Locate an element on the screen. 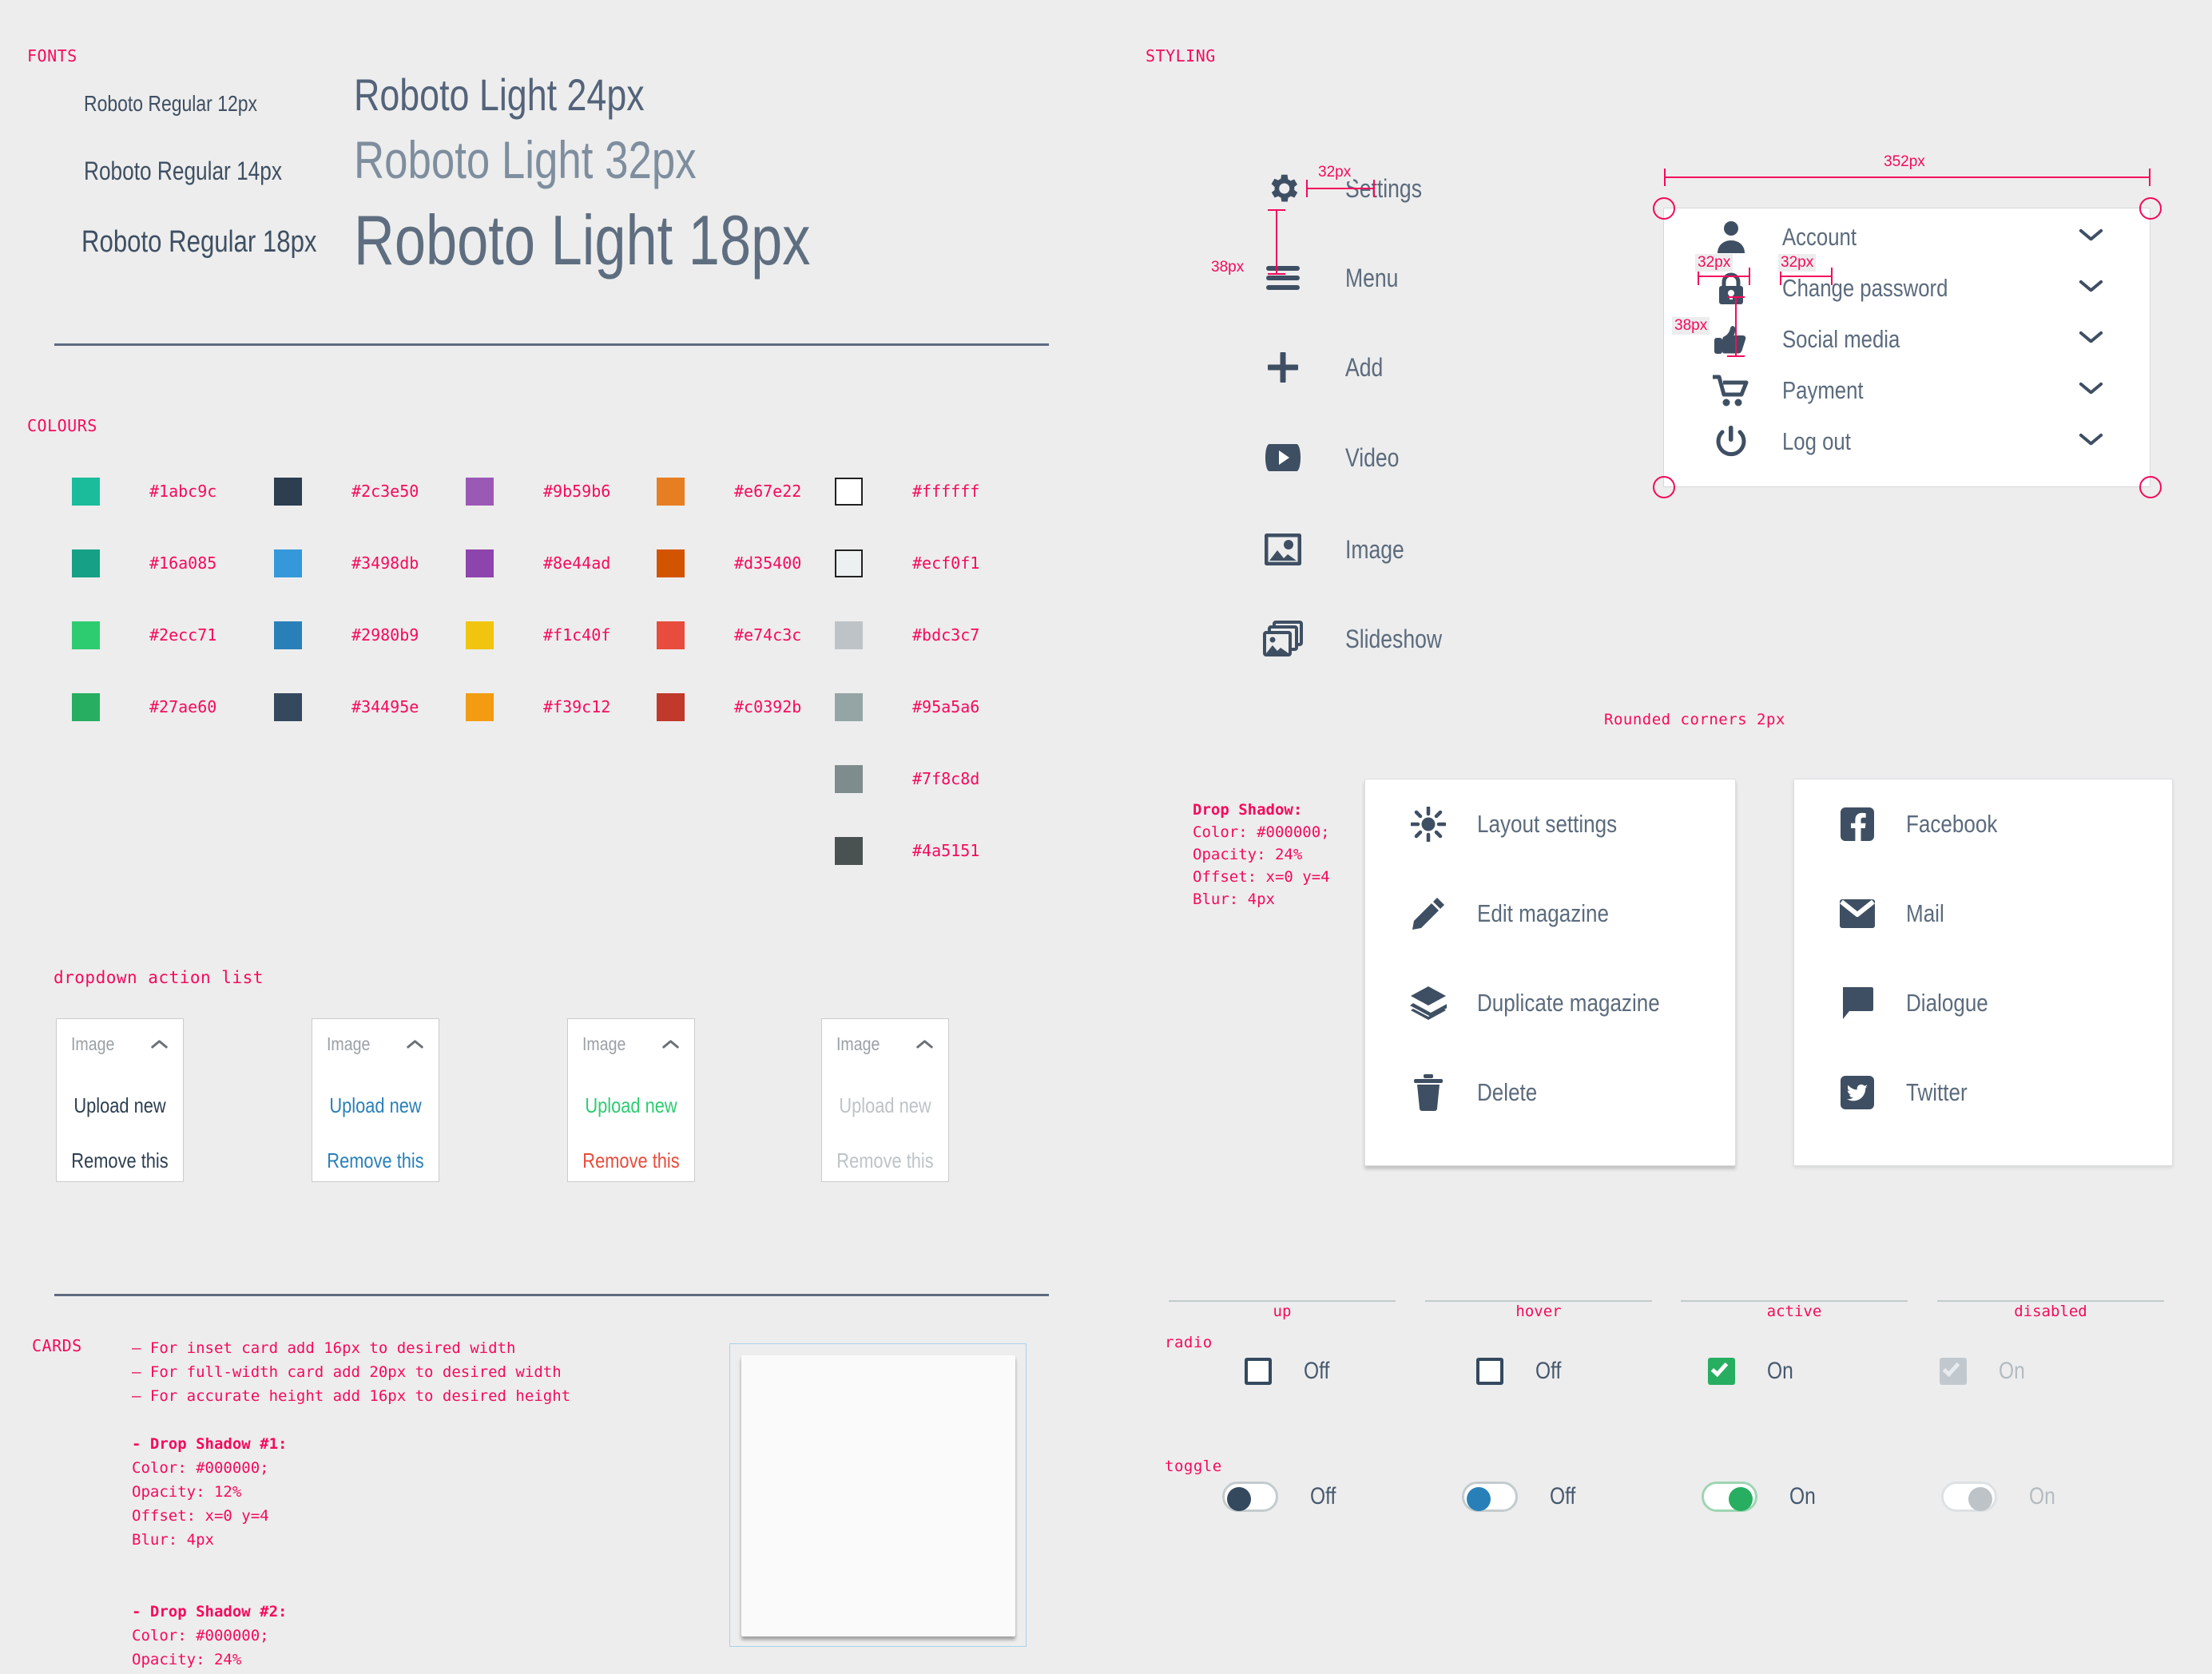  nav-item-video: Video is located at coordinates (1336, 457).